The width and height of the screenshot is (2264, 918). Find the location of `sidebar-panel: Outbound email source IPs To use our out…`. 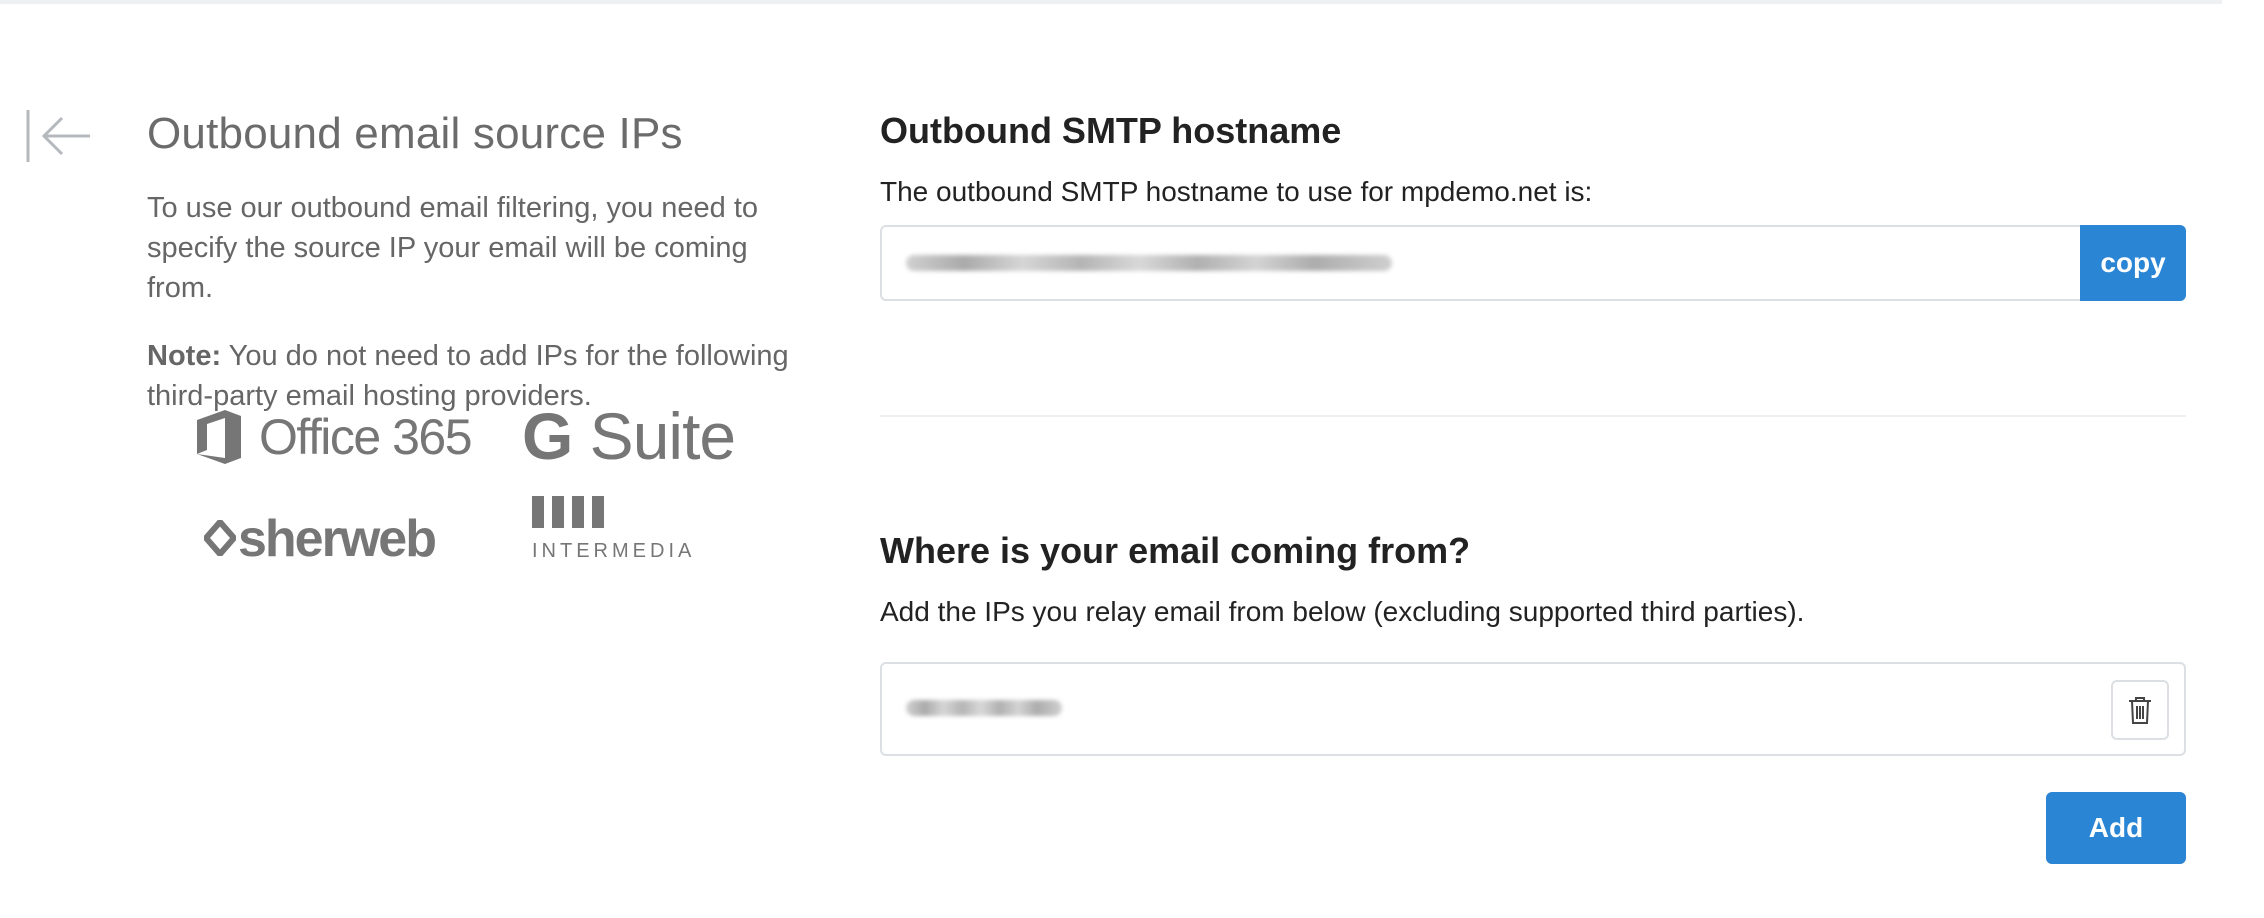

sidebar-panel: Outbound email source IPs To use our out… is located at coordinates (477, 337).